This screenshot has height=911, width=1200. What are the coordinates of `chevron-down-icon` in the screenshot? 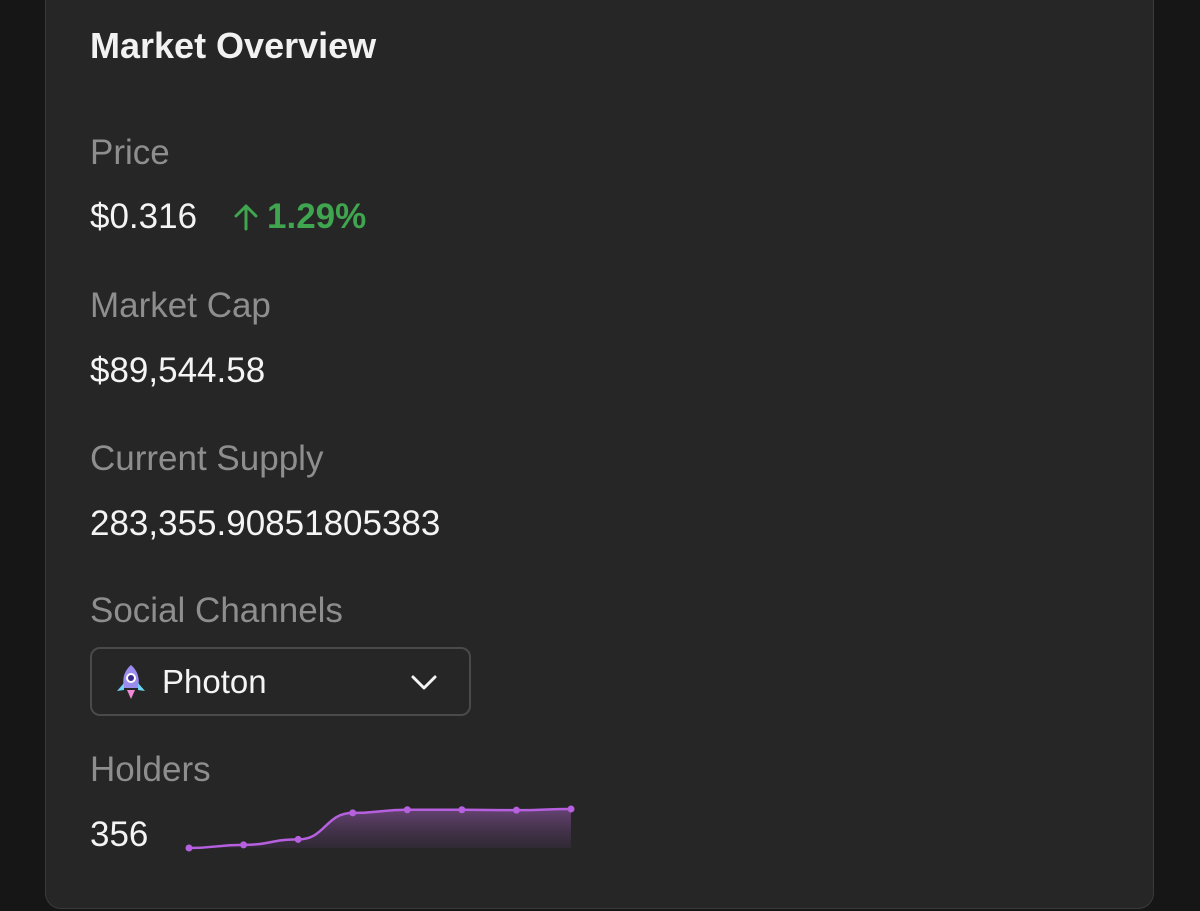 It's located at (424, 682).